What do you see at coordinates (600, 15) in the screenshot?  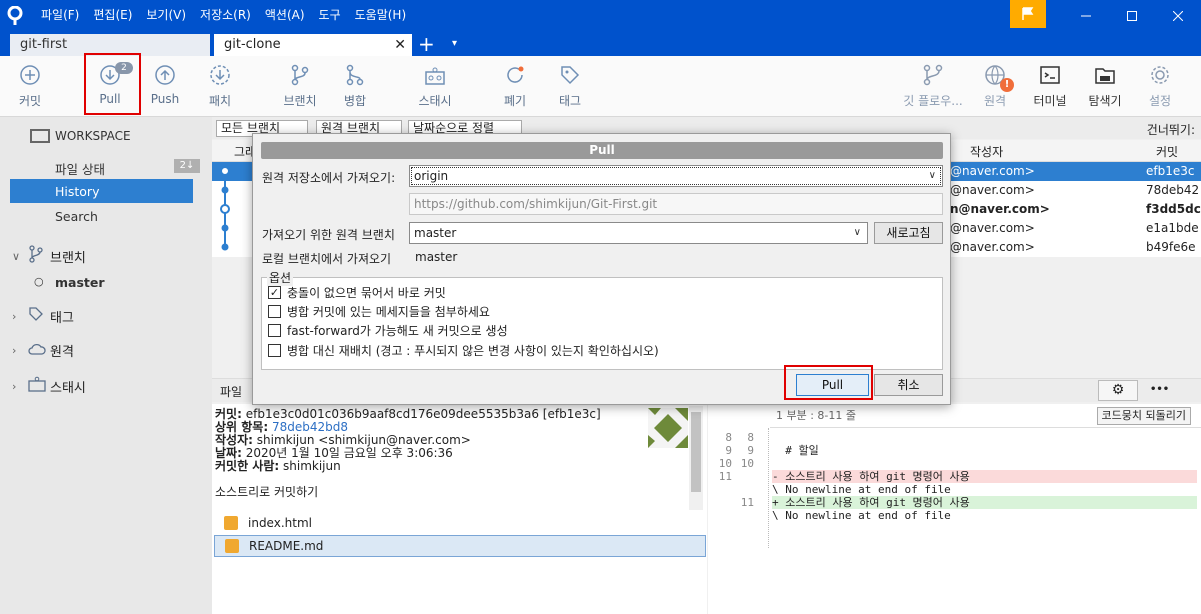 I see `title-bar: 파일(F) 편집(E) 보기(V) 저장소(R) 액션(A) 도구 도움말(H)` at bounding box center [600, 15].